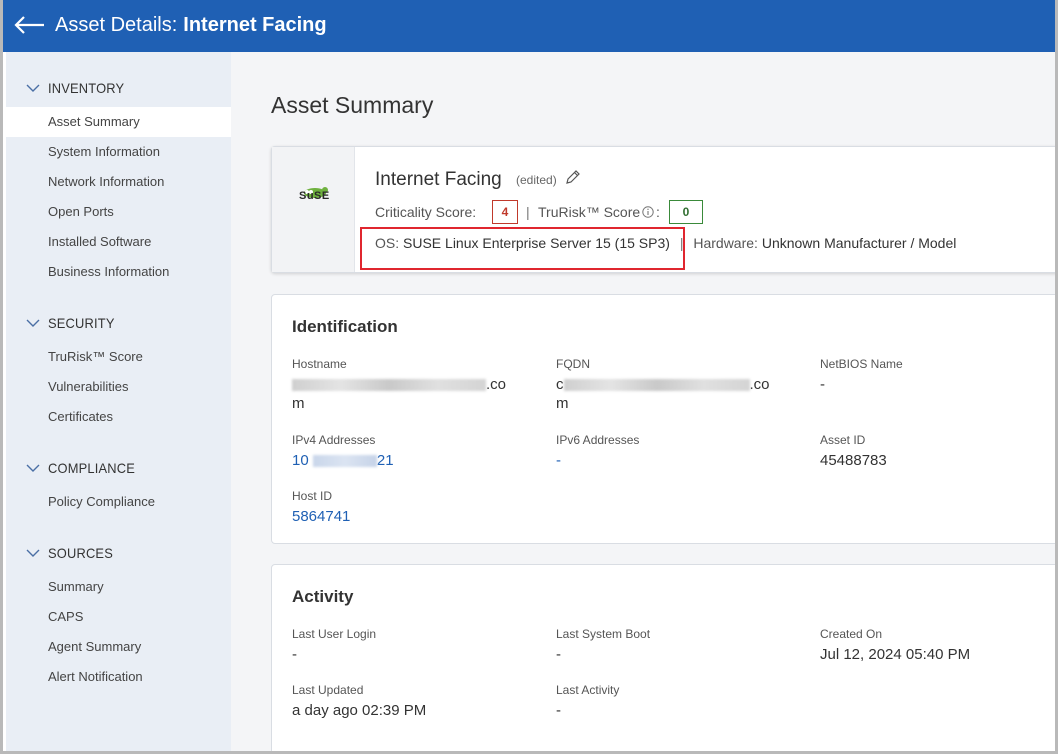 Image resolution: width=1058 pixels, height=754 pixels. Describe the element at coordinates (412, 394) in the screenshot. I see `hostname-value: .co m` at that location.